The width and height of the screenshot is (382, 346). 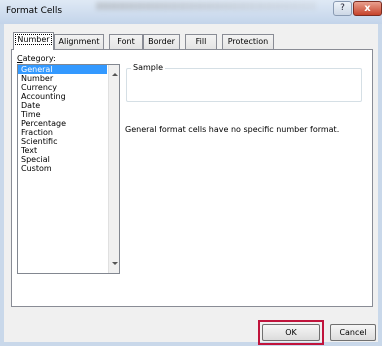 What do you see at coordinates (62, 141) in the screenshot?
I see `category-item-scientific: Scientific` at bounding box center [62, 141].